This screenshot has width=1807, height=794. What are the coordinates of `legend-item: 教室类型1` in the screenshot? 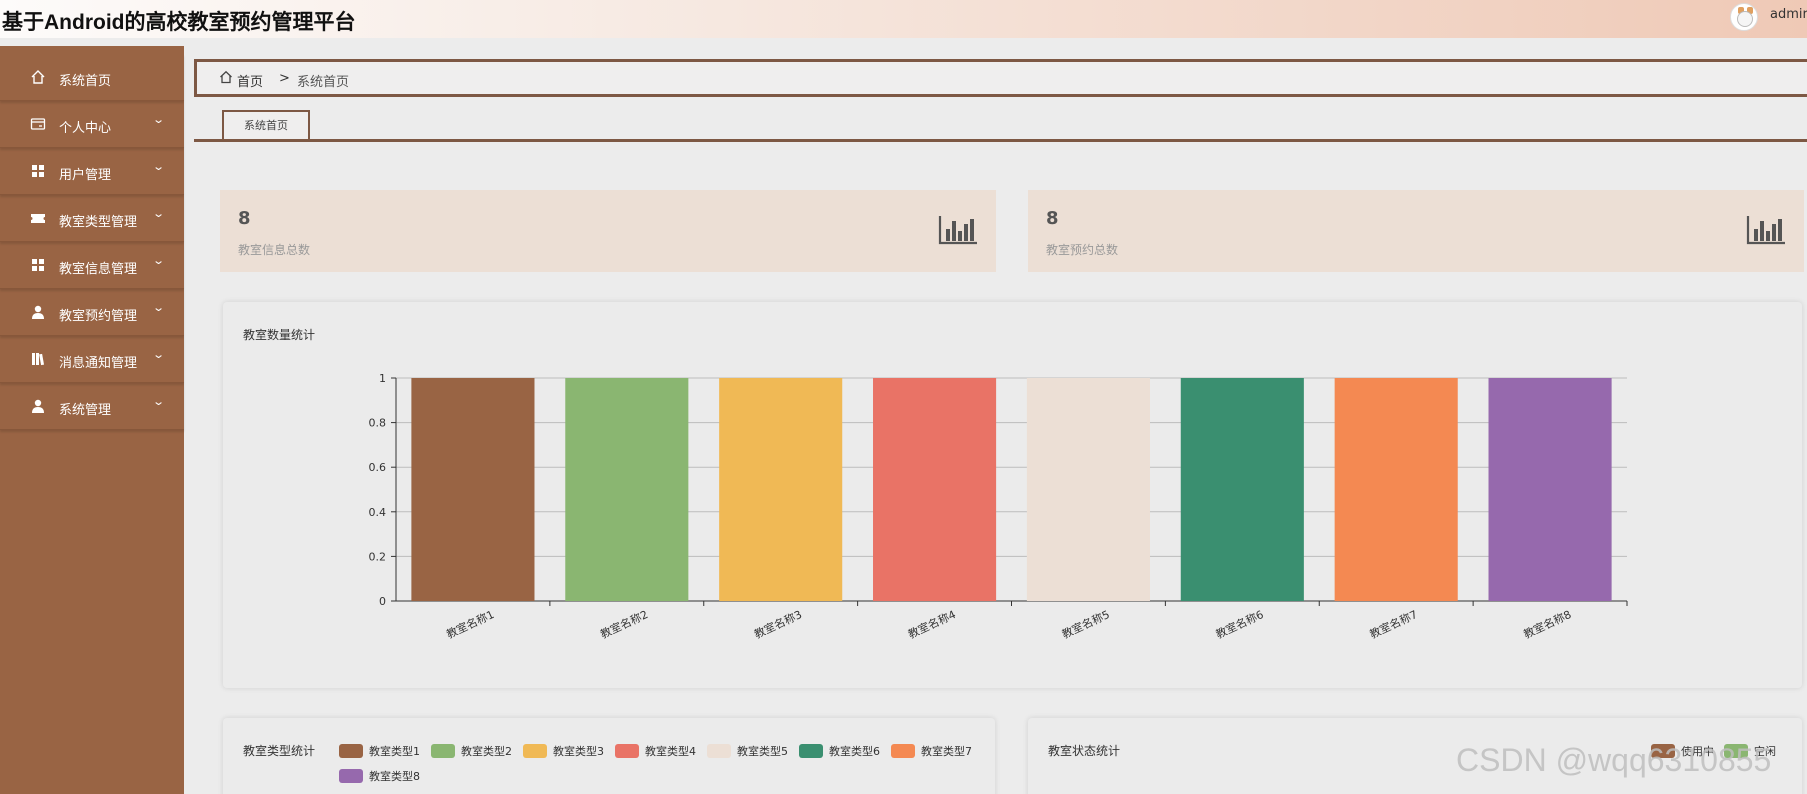 It's located at (379, 751).